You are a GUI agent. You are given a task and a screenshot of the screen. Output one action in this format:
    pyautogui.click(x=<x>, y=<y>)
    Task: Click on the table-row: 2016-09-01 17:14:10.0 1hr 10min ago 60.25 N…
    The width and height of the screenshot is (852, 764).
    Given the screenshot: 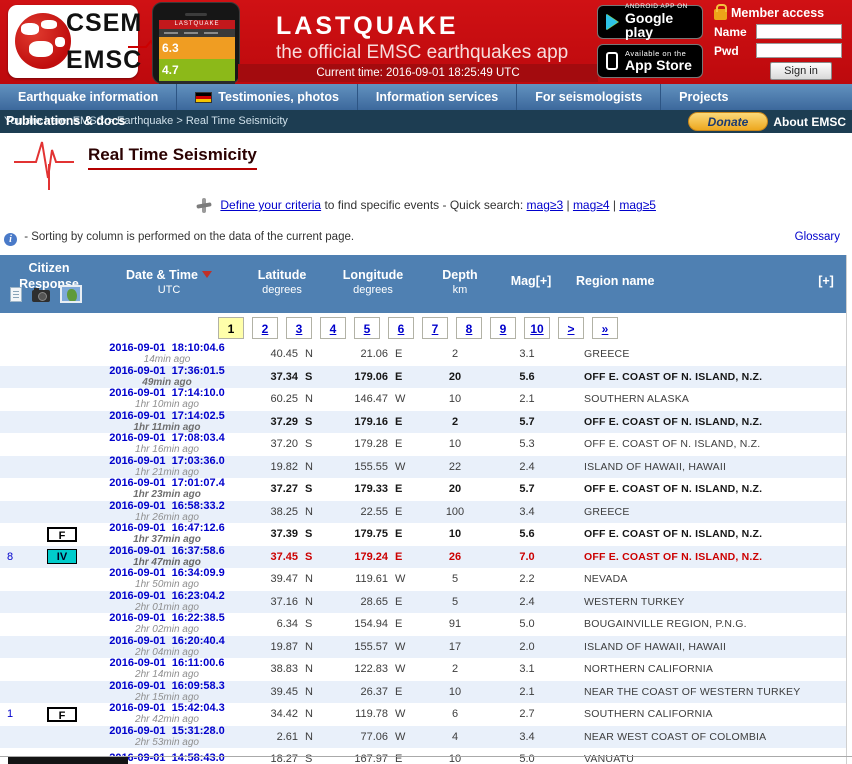 What is the action you would take?
    pyautogui.click(x=423, y=399)
    